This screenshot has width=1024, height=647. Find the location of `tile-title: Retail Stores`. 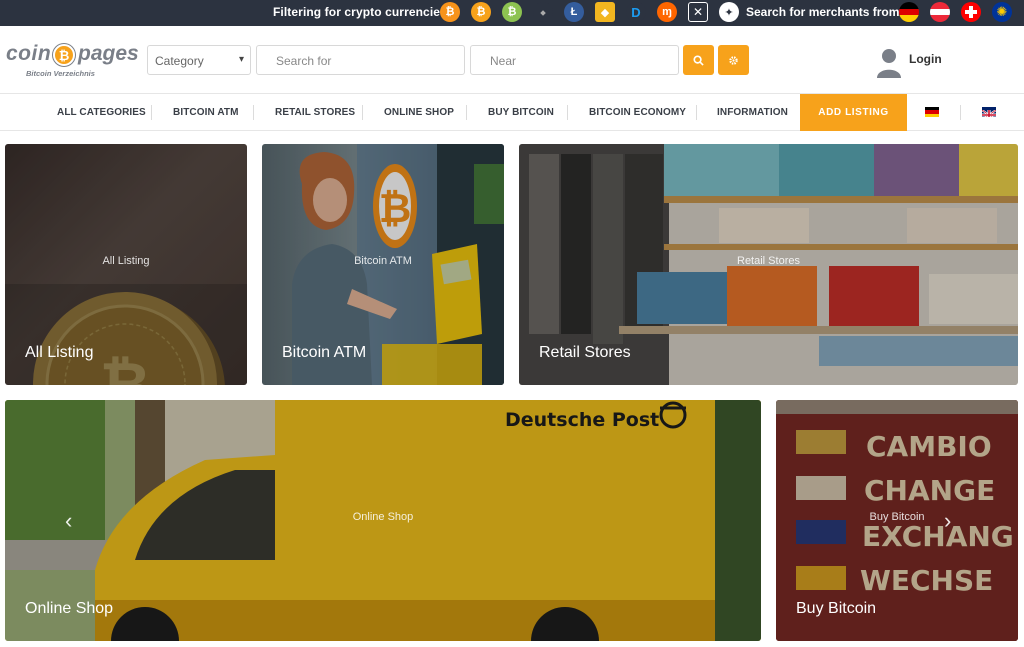

tile-title: Retail Stores is located at coordinates (585, 352).